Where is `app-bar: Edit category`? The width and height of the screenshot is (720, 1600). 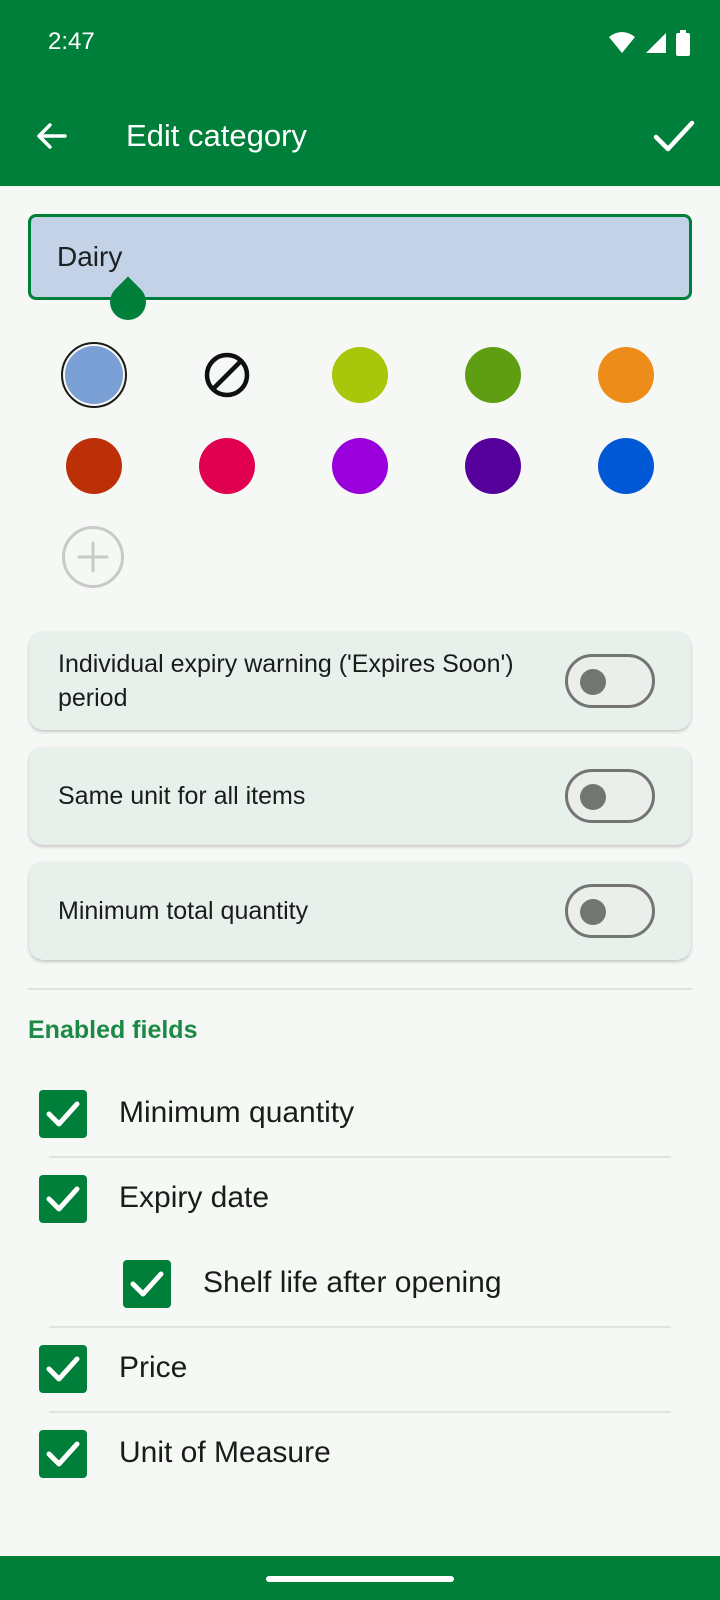
app-bar: Edit category is located at coordinates (360, 137).